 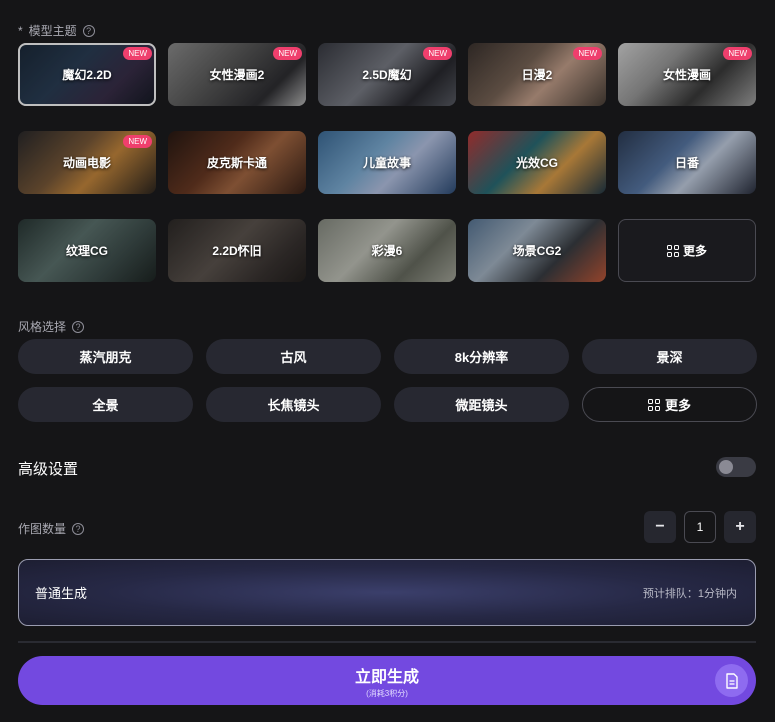 I want to click on theme-card: 彩漫6, so click(x=387, y=250).